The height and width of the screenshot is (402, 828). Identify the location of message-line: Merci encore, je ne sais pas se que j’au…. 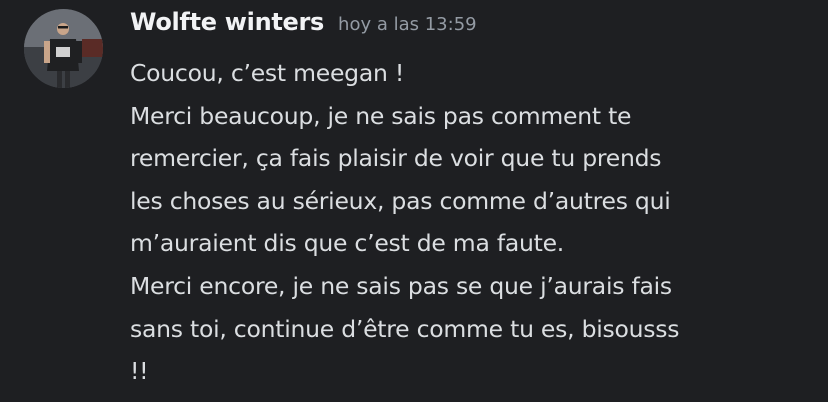
(401, 285).